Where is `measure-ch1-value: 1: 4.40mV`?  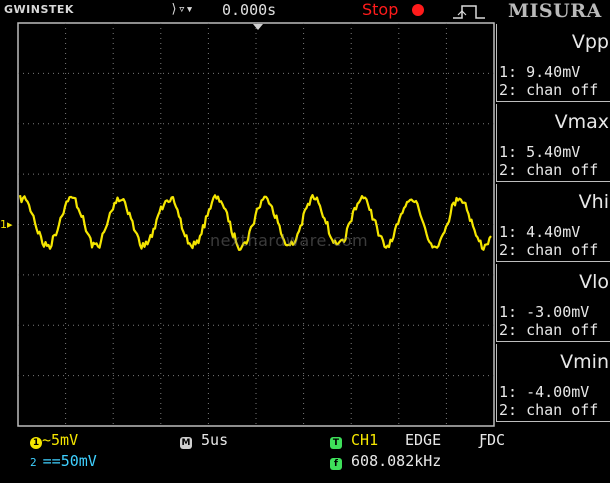 measure-ch1-value: 1: 4.40mV is located at coordinates (540, 232).